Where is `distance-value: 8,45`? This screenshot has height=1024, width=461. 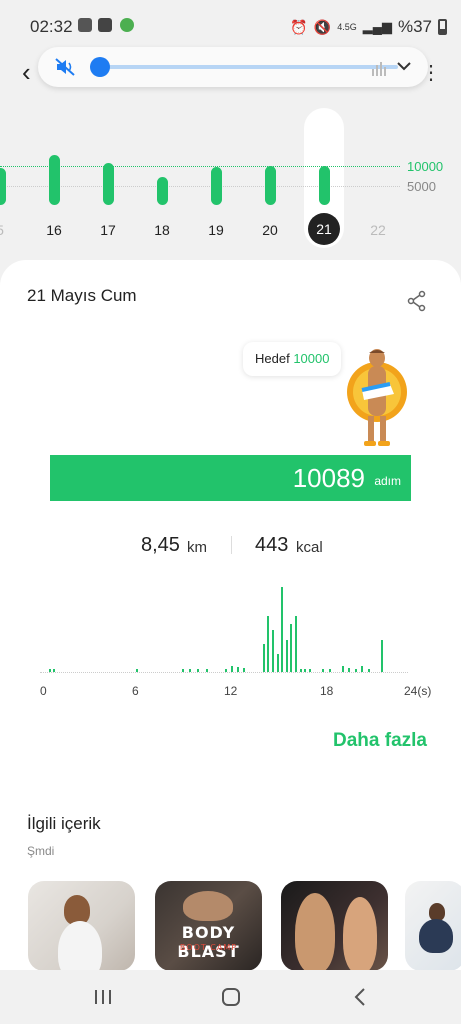 distance-value: 8,45 is located at coordinates (160, 545).